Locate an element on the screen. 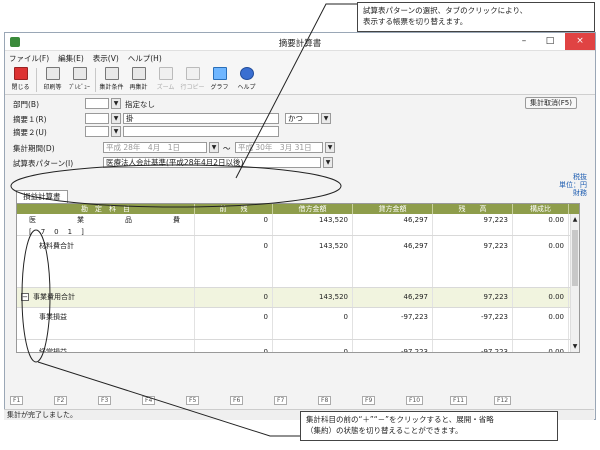 Image resolution: width=600 pixels, height=450 pixels. summary1-value-field: 掛 is located at coordinates (201, 118).